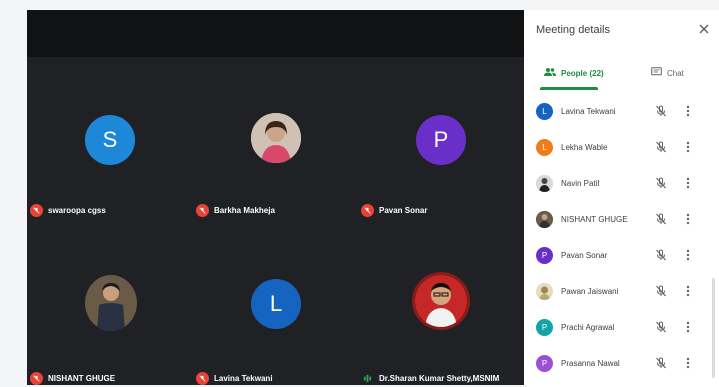 This screenshot has width=719, height=387. I want to click on list-item: L Lavina Tekwani, so click(619, 112).